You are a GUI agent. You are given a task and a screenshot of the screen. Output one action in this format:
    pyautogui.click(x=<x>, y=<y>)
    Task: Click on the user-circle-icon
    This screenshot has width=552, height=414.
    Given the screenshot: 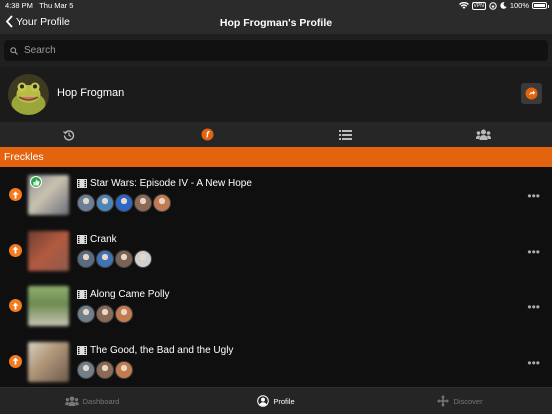 What is the action you would take?
    pyautogui.click(x=263, y=401)
    